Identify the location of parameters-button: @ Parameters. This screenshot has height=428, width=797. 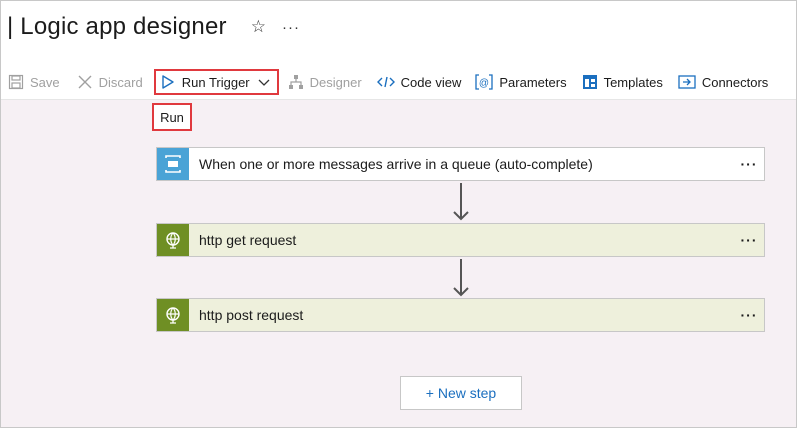
(521, 82).